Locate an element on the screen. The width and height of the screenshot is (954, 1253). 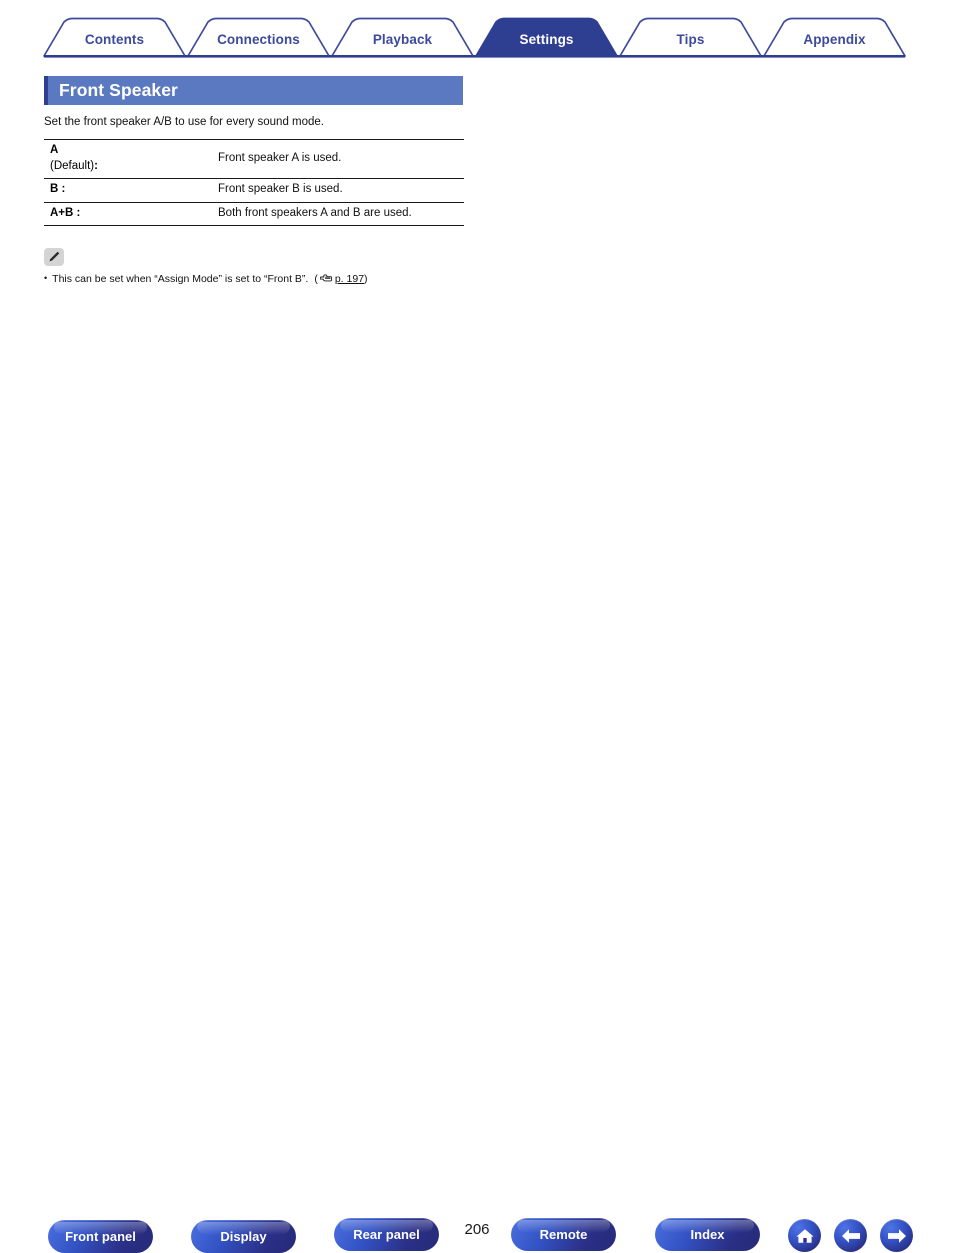
page-reference-link: p. 197 is located at coordinates (349, 279).